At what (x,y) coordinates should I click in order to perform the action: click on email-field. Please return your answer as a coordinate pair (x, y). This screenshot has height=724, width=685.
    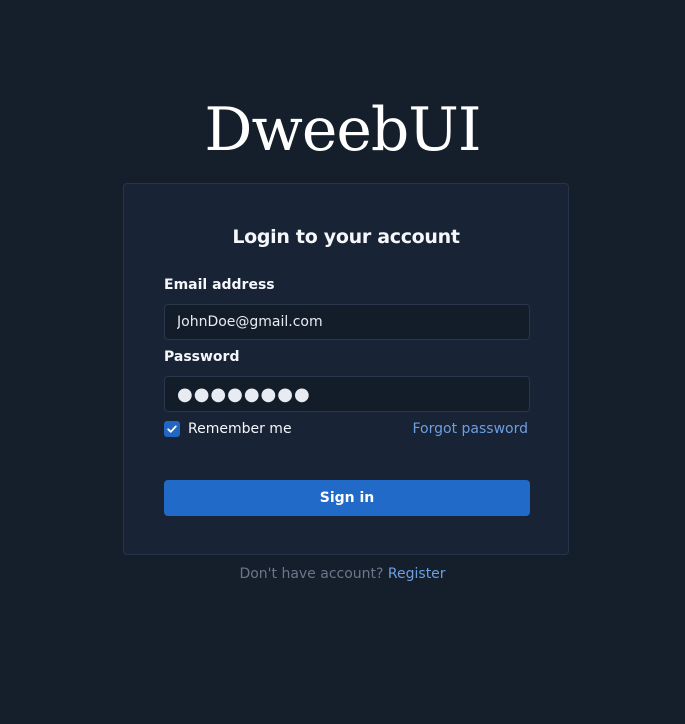
    Looking at the image, I should click on (347, 322).